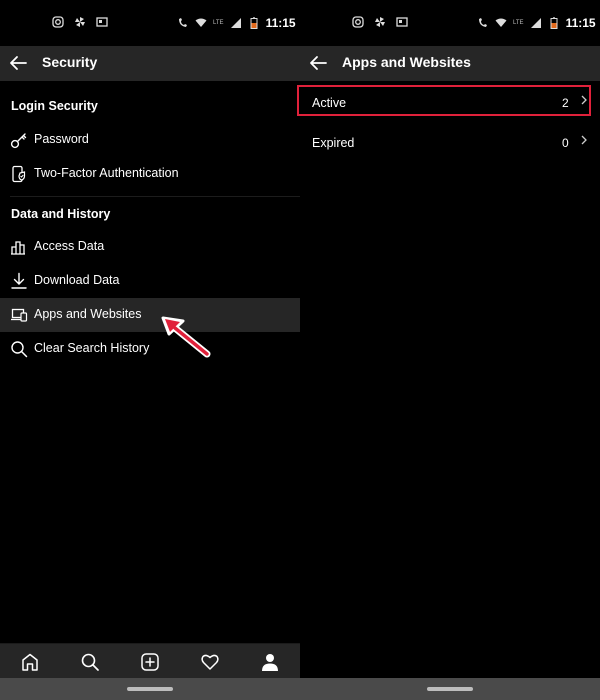 The height and width of the screenshot is (700, 600). What do you see at coordinates (155, 196) in the screenshot?
I see `section-divider` at bounding box center [155, 196].